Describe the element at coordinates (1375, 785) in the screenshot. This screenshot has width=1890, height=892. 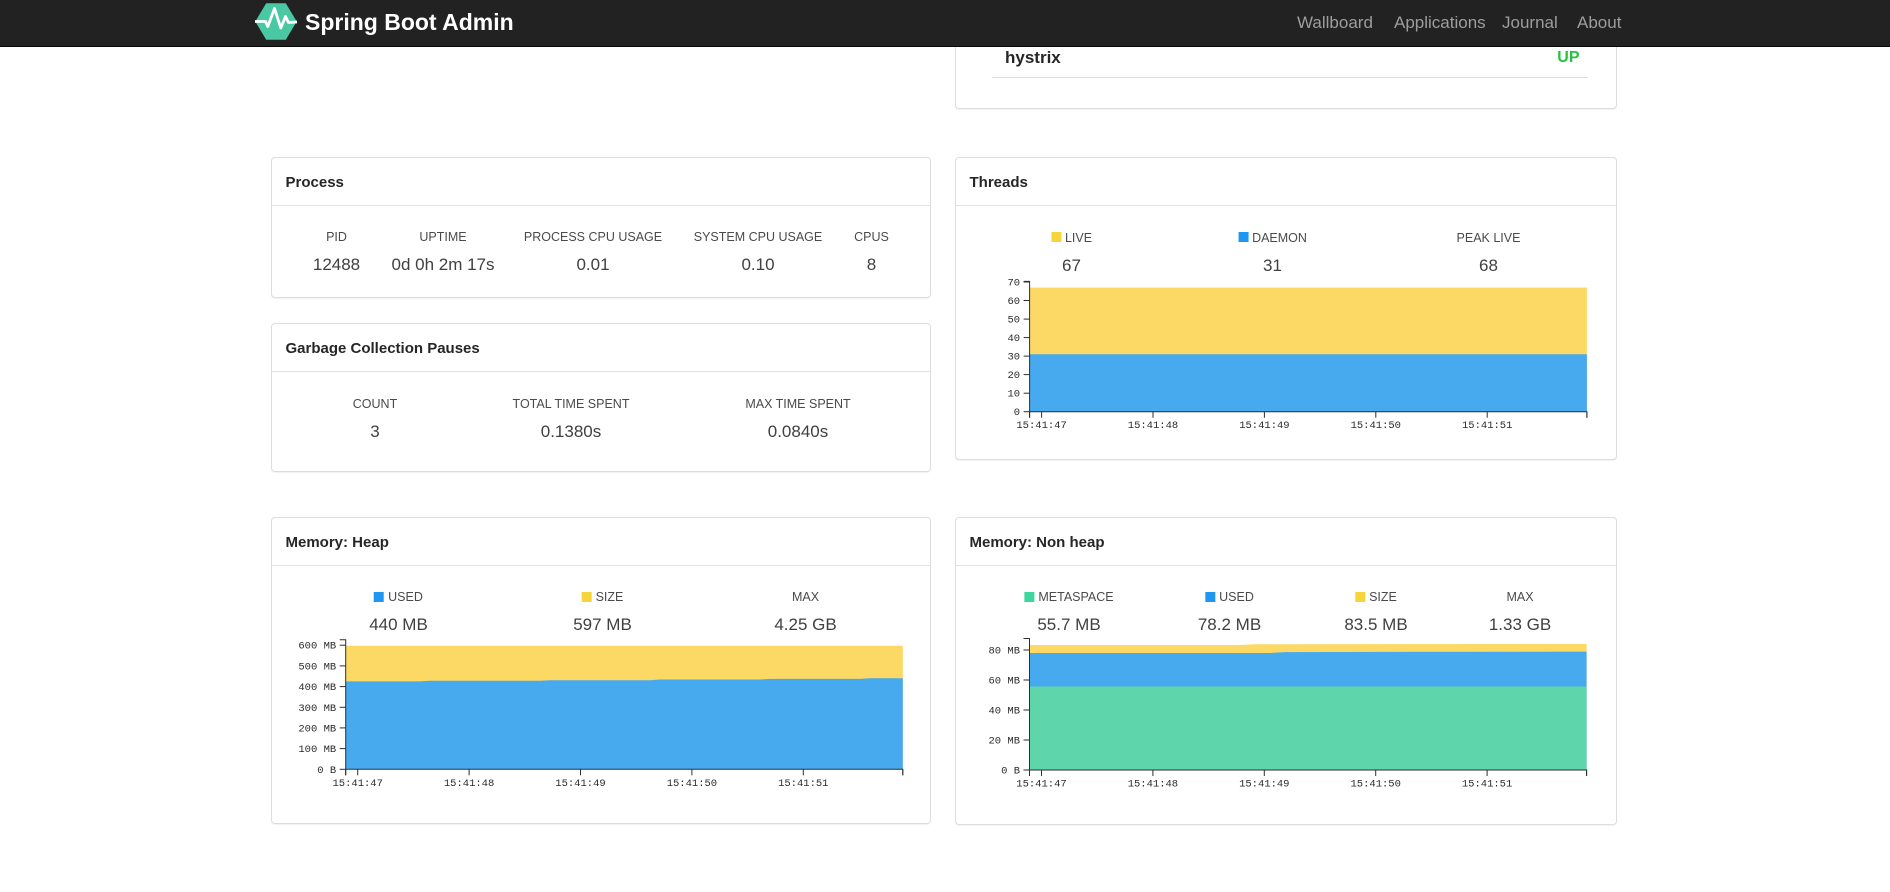
I see `svg-text: 15:41:50` at that location.